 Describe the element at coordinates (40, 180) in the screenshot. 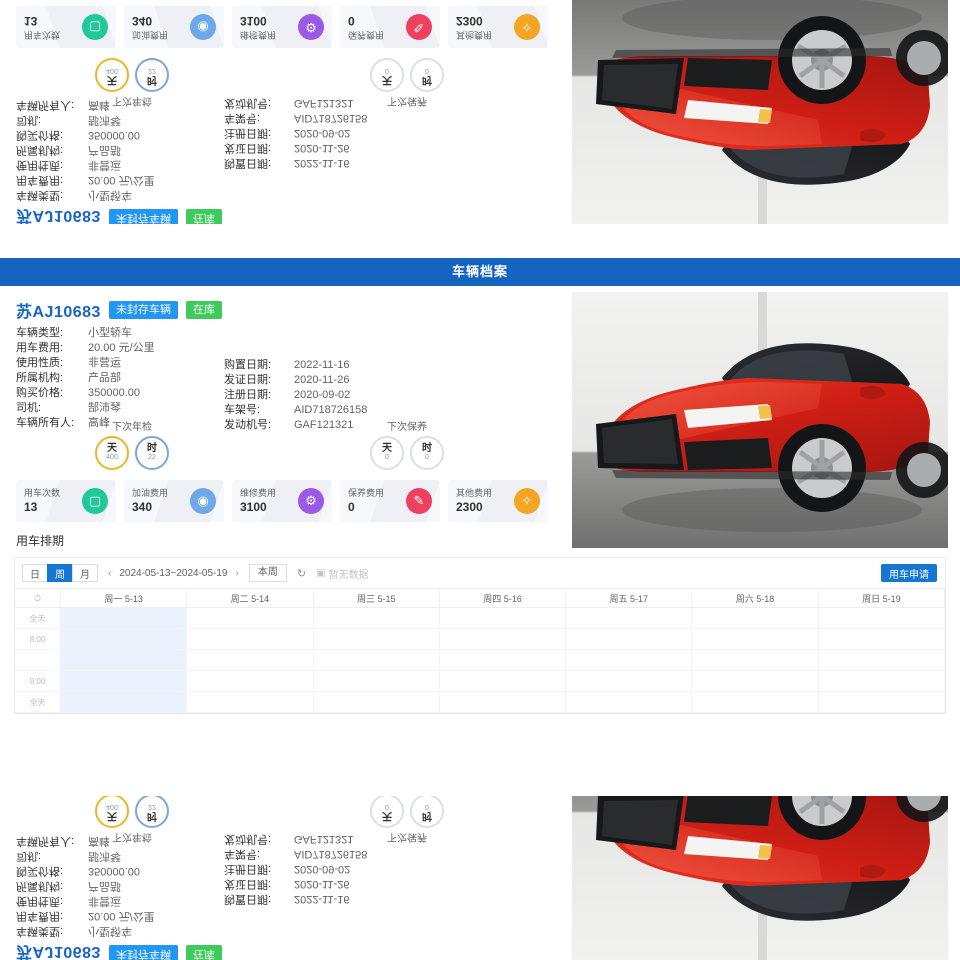

I see `info-label: 用车费用:` at that location.